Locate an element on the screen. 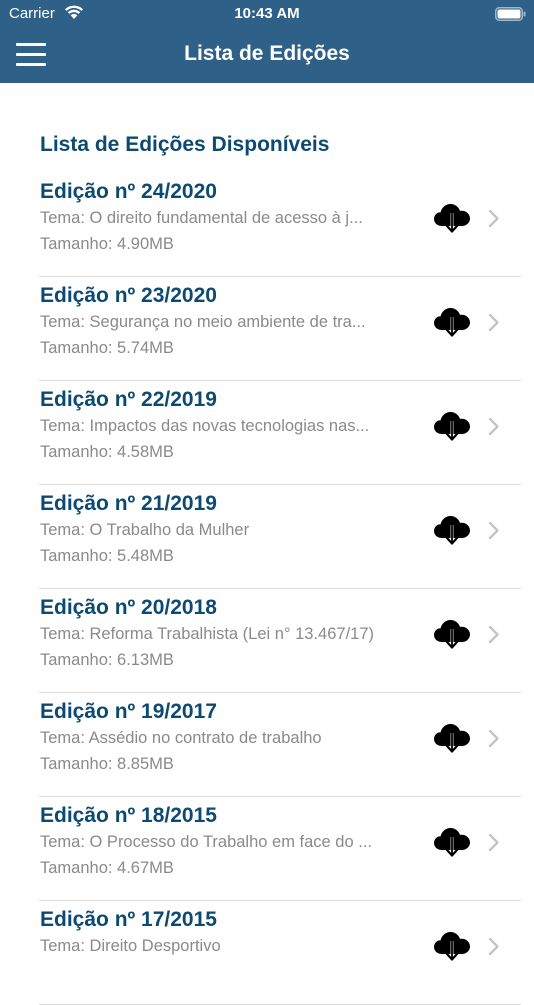 Image resolution: width=534 pixels, height=1005 pixels. status-bar: Carrier 10:43 AM is located at coordinates (267, 14).